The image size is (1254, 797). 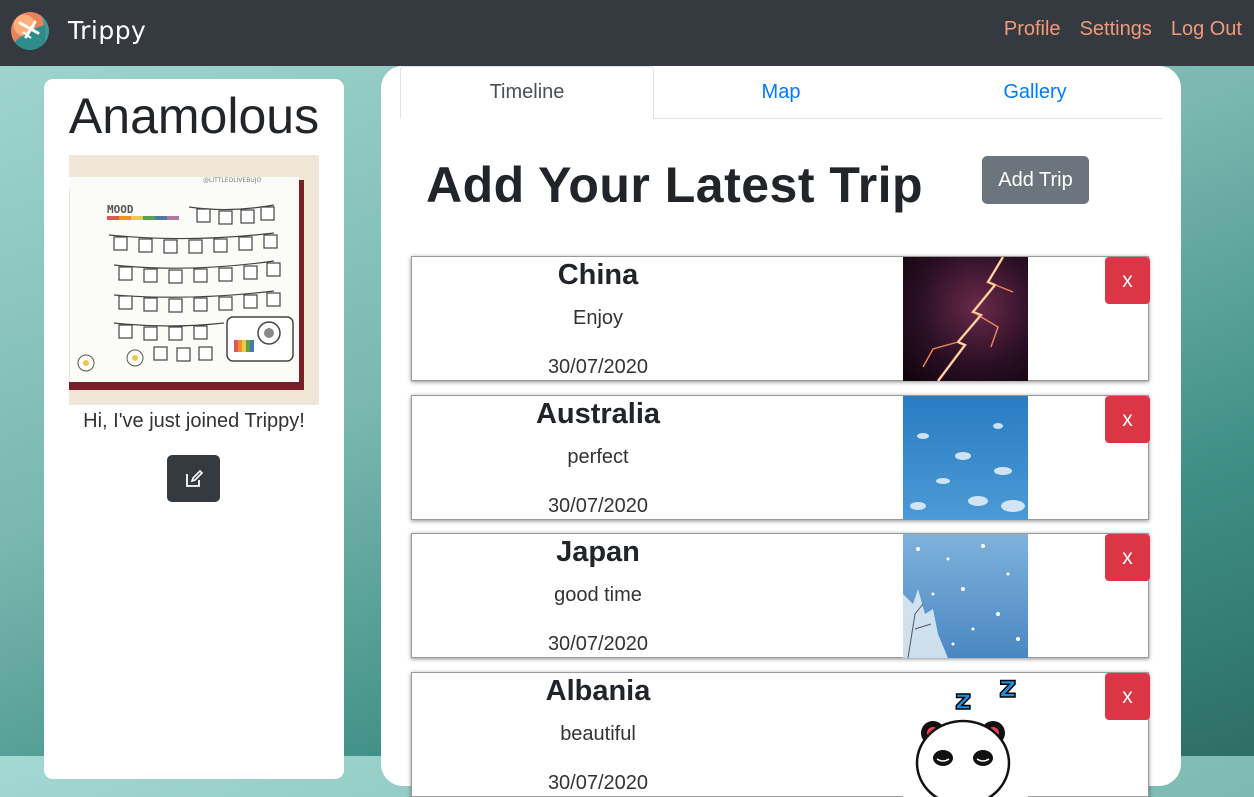 What do you see at coordinates (598, 734) in the screenshot?
I see `trip-description: beautiful` at bounding box center [598, 734].